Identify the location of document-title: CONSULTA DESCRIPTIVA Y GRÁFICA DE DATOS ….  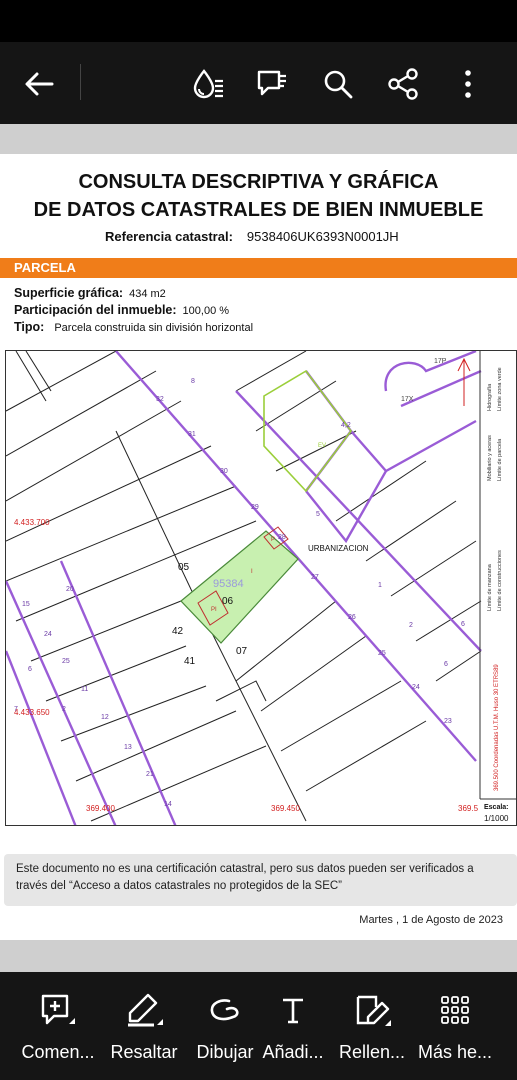
(258, 196).